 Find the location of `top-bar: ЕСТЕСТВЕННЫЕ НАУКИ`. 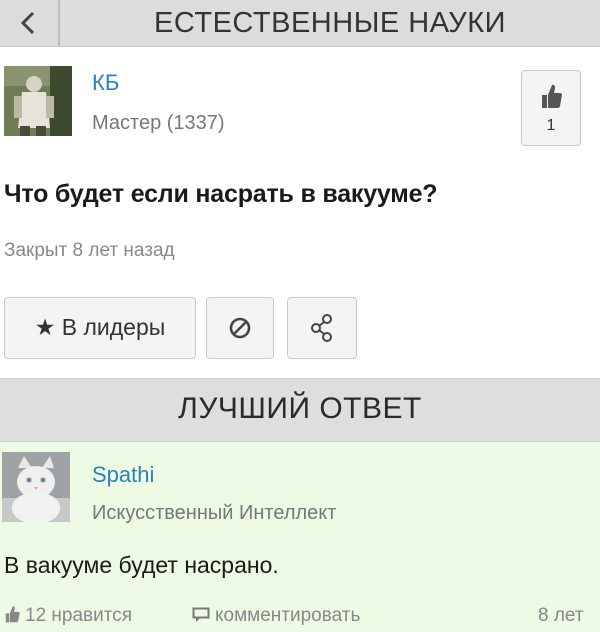

top-bar: ЕСТЕСТВЕННЫЕ НАУКИ is located at coordinates (300, 23).